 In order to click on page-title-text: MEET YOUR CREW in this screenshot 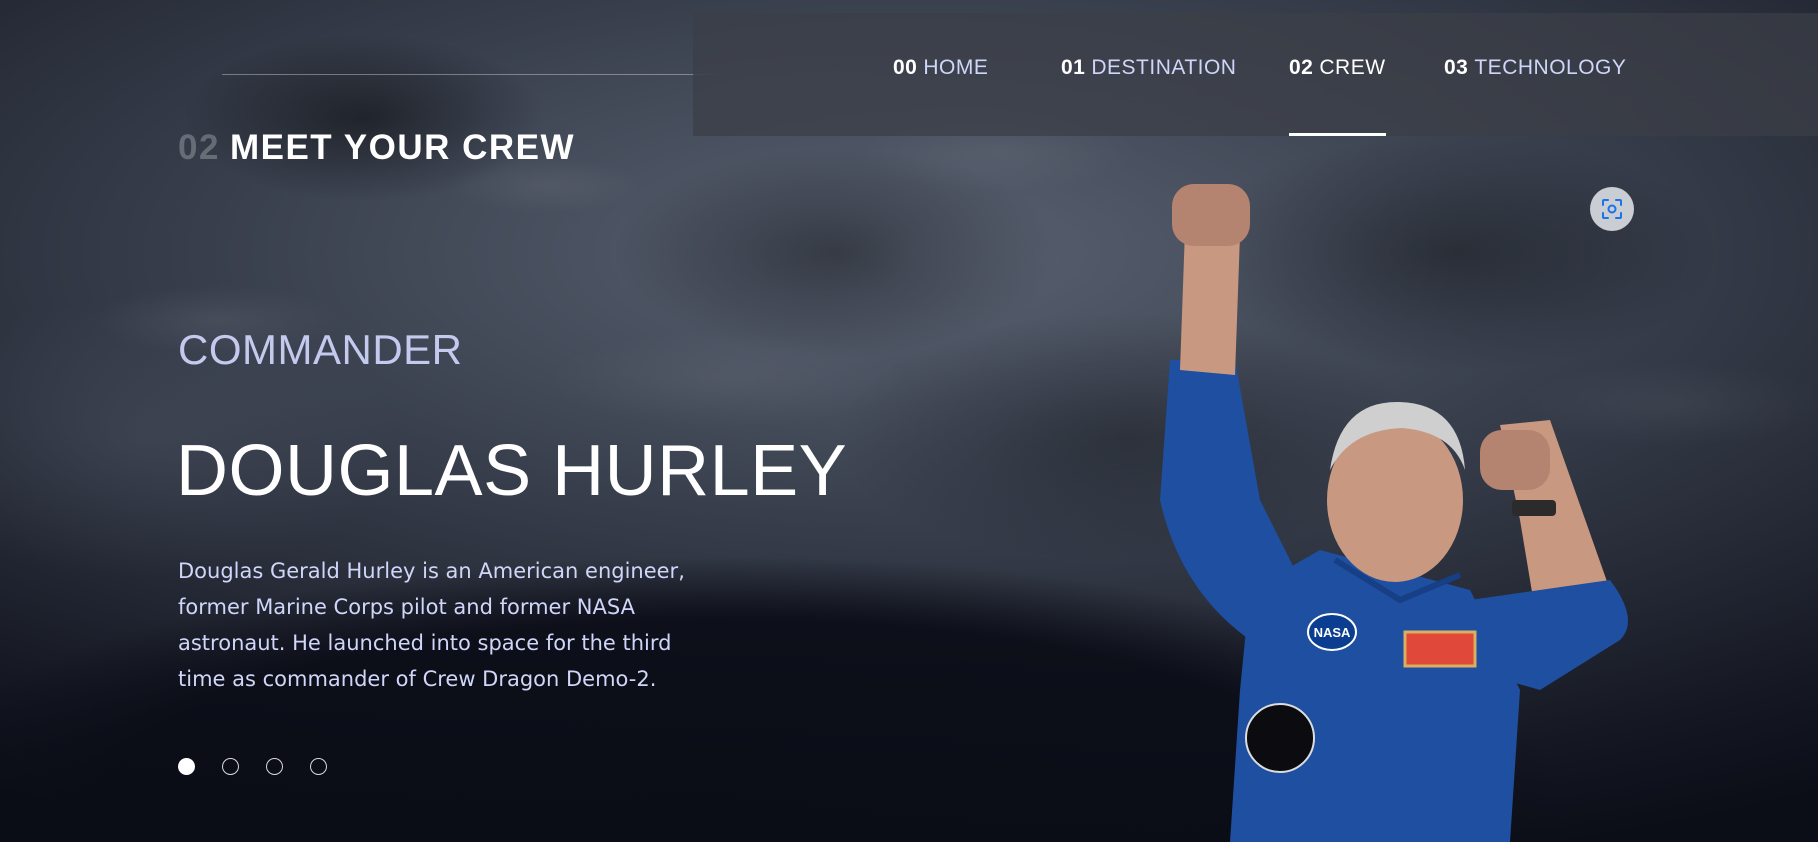, I will do `click(402, 147)`.